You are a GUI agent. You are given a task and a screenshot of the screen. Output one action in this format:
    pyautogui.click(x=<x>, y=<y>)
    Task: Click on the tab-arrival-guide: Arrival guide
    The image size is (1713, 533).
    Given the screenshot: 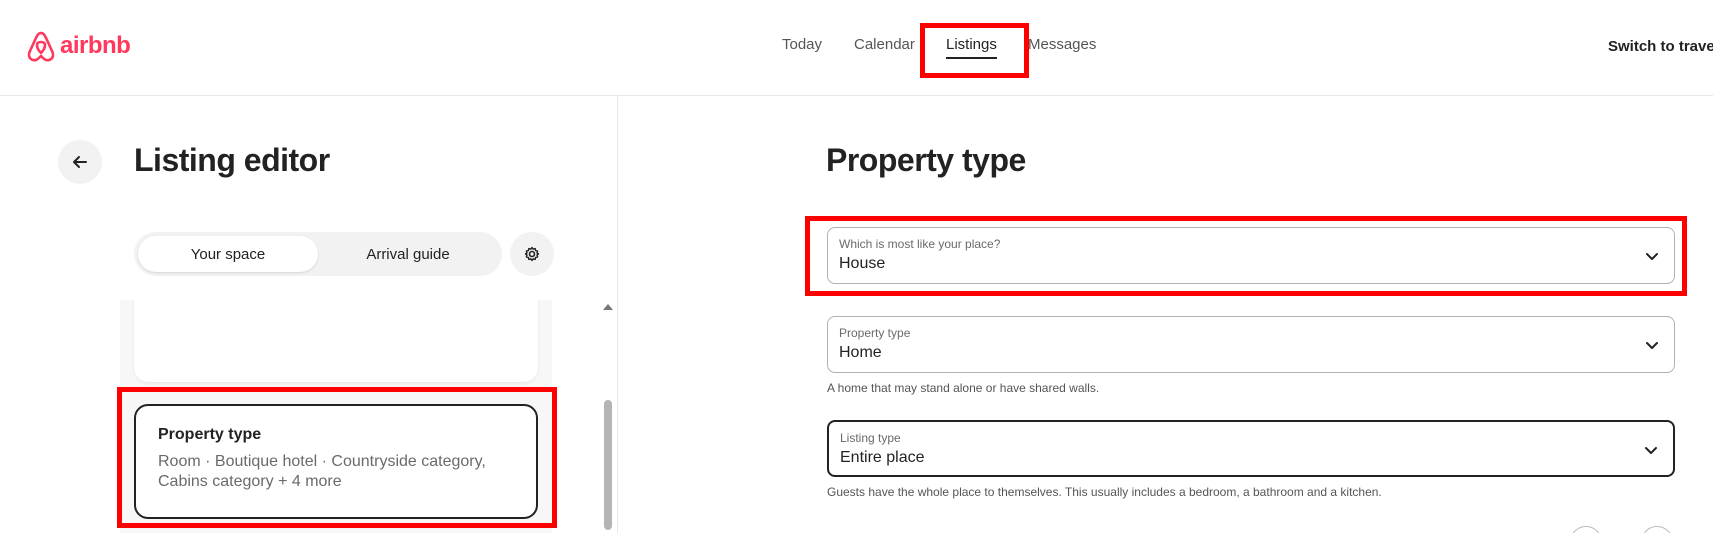 What is the action you would take?
    pyautogui.click(x=408, y=254)
    